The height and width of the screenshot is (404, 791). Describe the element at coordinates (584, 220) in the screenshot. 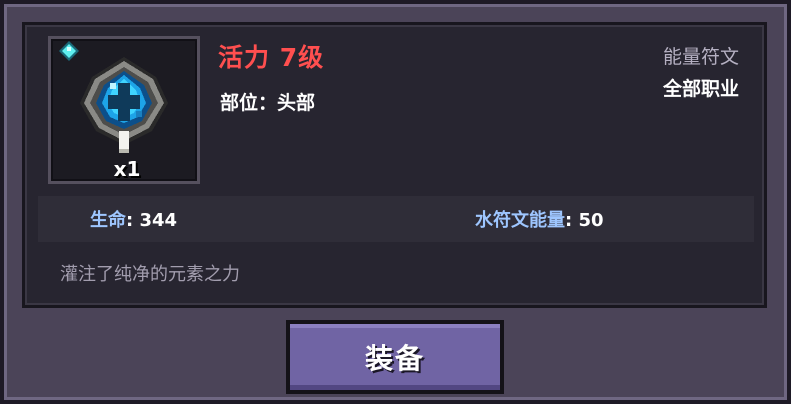

I see `stat-value: : 50` at that location.